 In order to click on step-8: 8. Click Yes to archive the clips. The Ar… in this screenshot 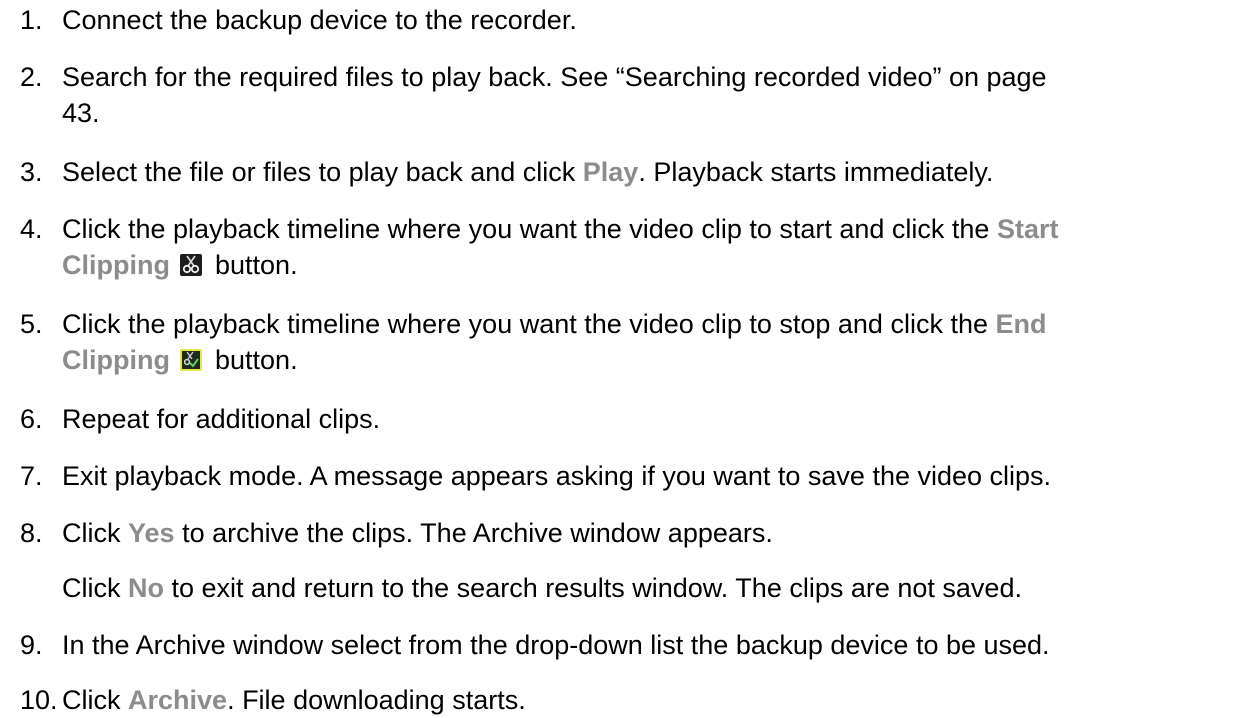, I will do `click(634, 533)`.